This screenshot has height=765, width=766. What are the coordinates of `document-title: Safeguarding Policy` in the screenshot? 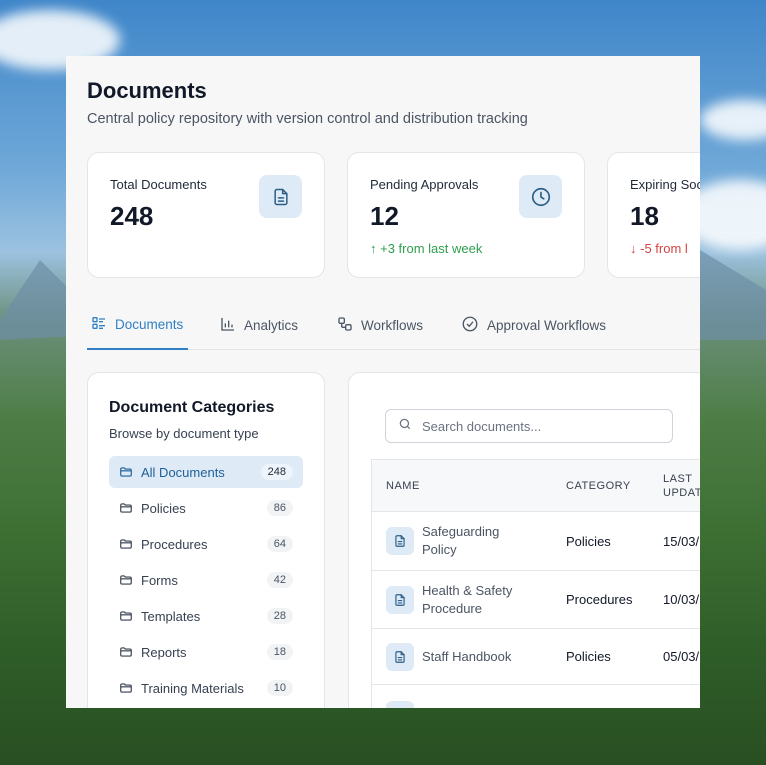 It's located at (472, 541).